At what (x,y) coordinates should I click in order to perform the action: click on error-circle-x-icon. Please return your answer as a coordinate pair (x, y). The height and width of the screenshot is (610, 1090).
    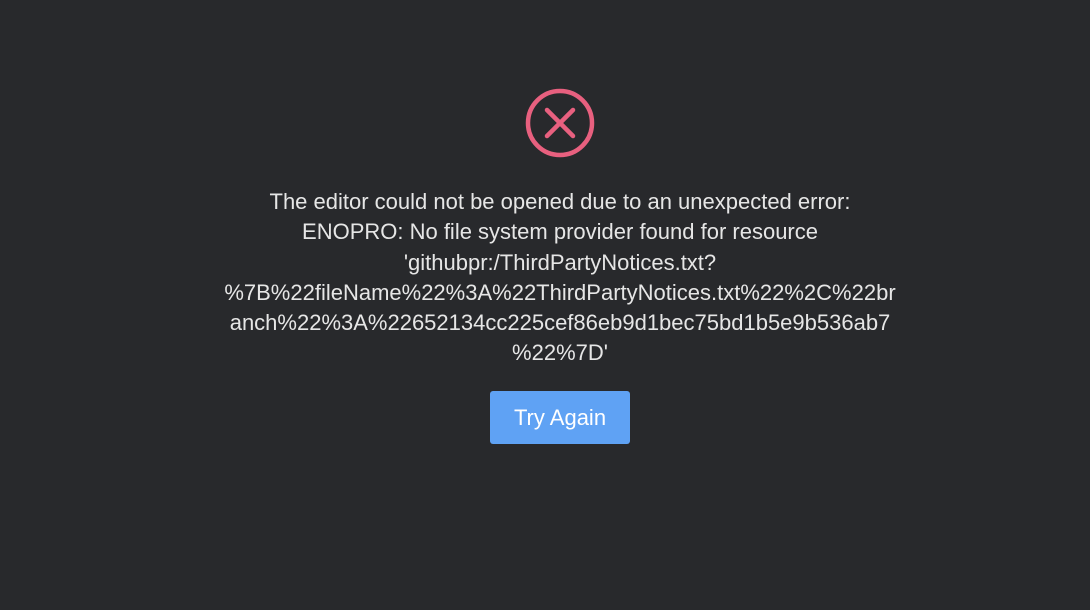
    Looking at the image, I should click on (560, 123).